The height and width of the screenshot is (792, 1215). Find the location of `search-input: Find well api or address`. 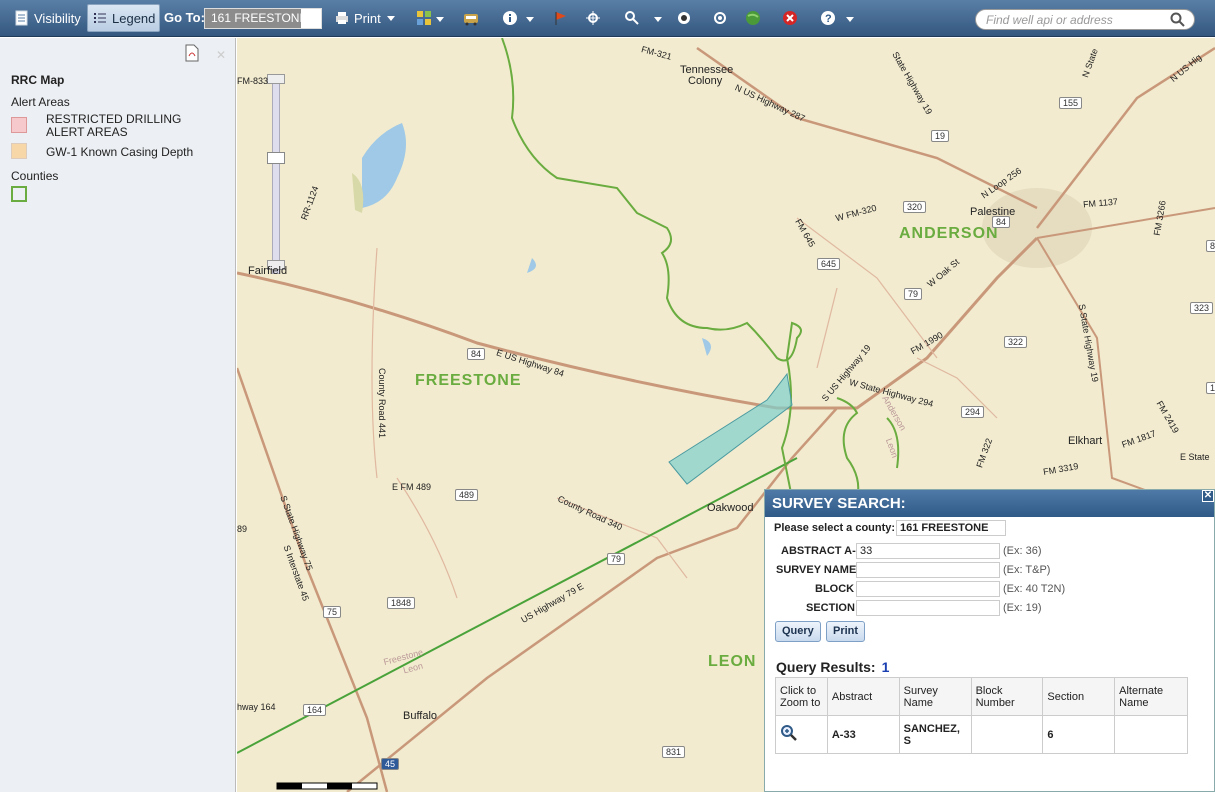

search-input: Find well api or address is located at coordinates (1085, 19).